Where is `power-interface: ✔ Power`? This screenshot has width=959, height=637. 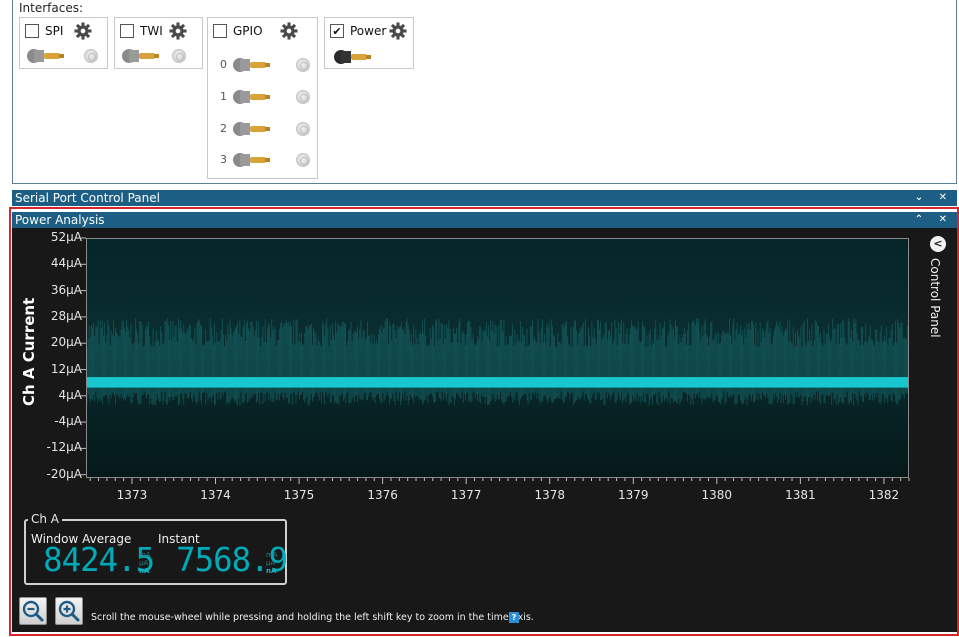
power-interface: ✔ Power is located at coordinates (369, 43).